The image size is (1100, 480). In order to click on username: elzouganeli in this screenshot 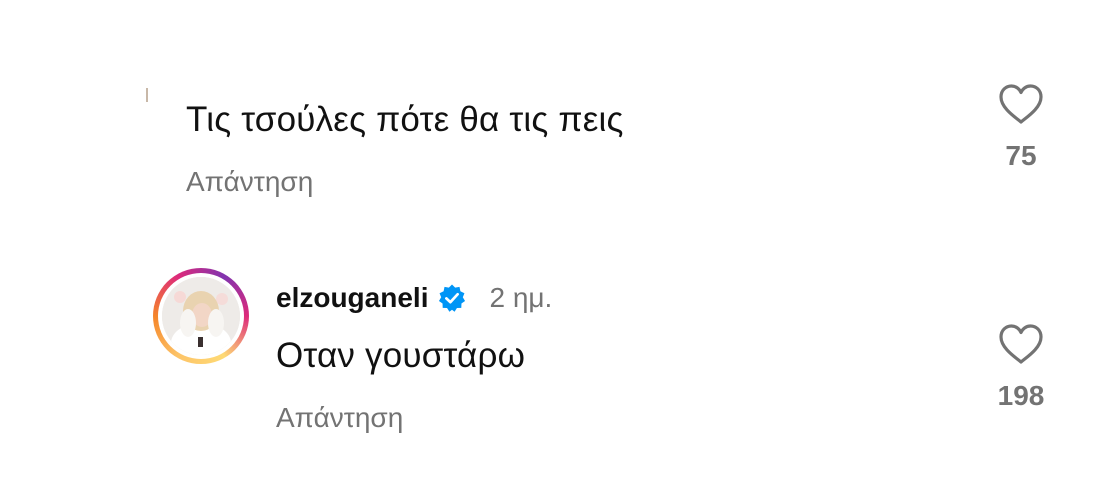, I will do `click(352, 298)`.